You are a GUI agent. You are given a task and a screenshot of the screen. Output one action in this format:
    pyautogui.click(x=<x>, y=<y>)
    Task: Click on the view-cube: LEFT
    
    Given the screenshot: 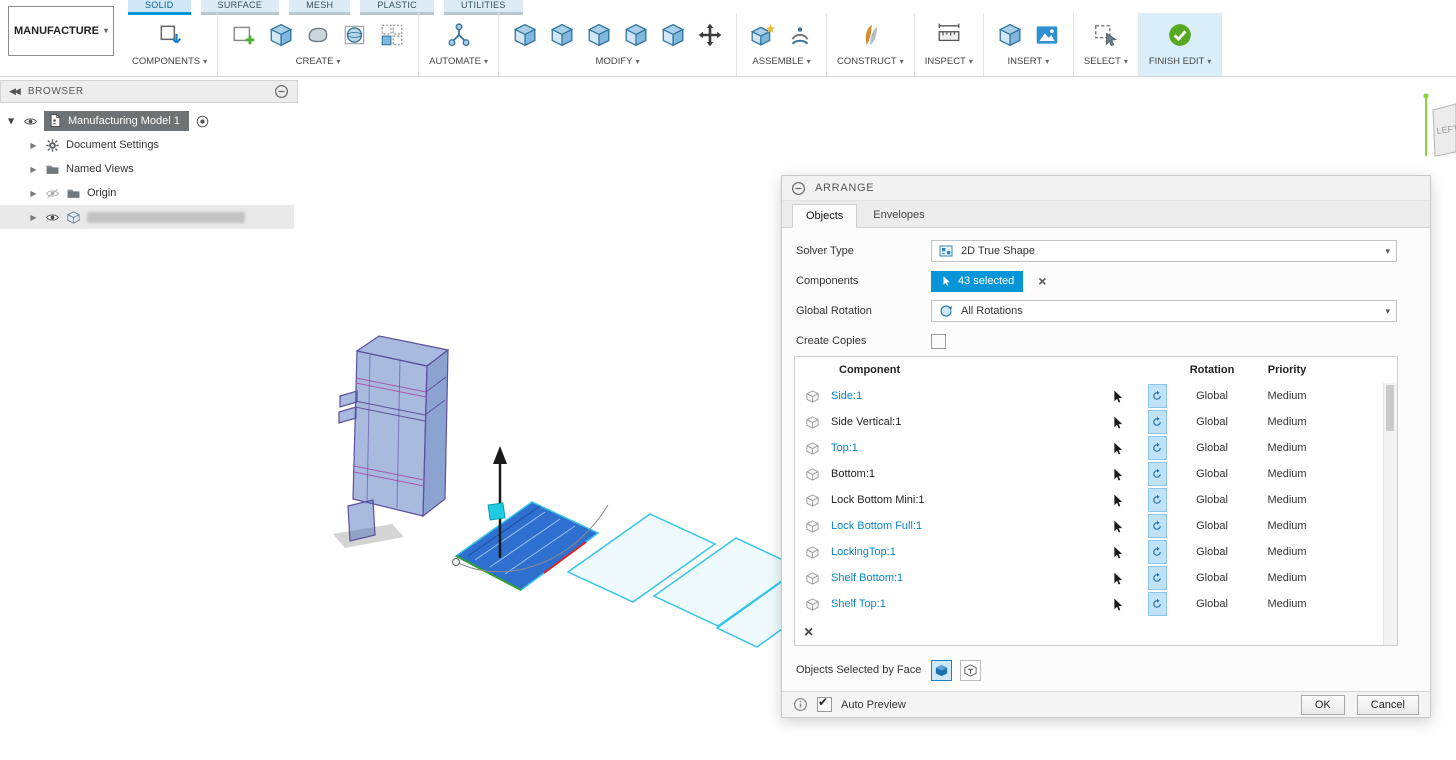 What is the action you would take?
    pyautogui.click(x=1433, y=135)
    